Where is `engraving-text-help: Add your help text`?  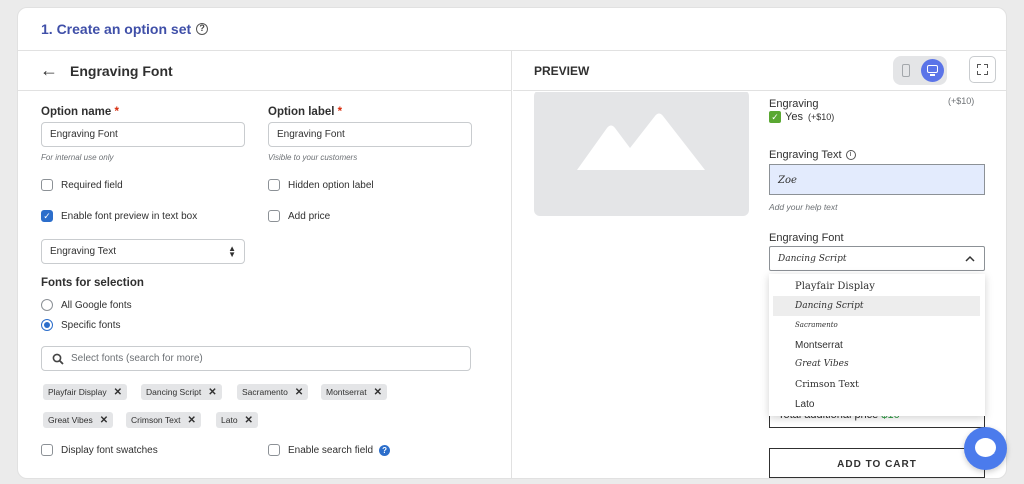
engraving-text-help: Add your help text is located at coordinates (803, 207).